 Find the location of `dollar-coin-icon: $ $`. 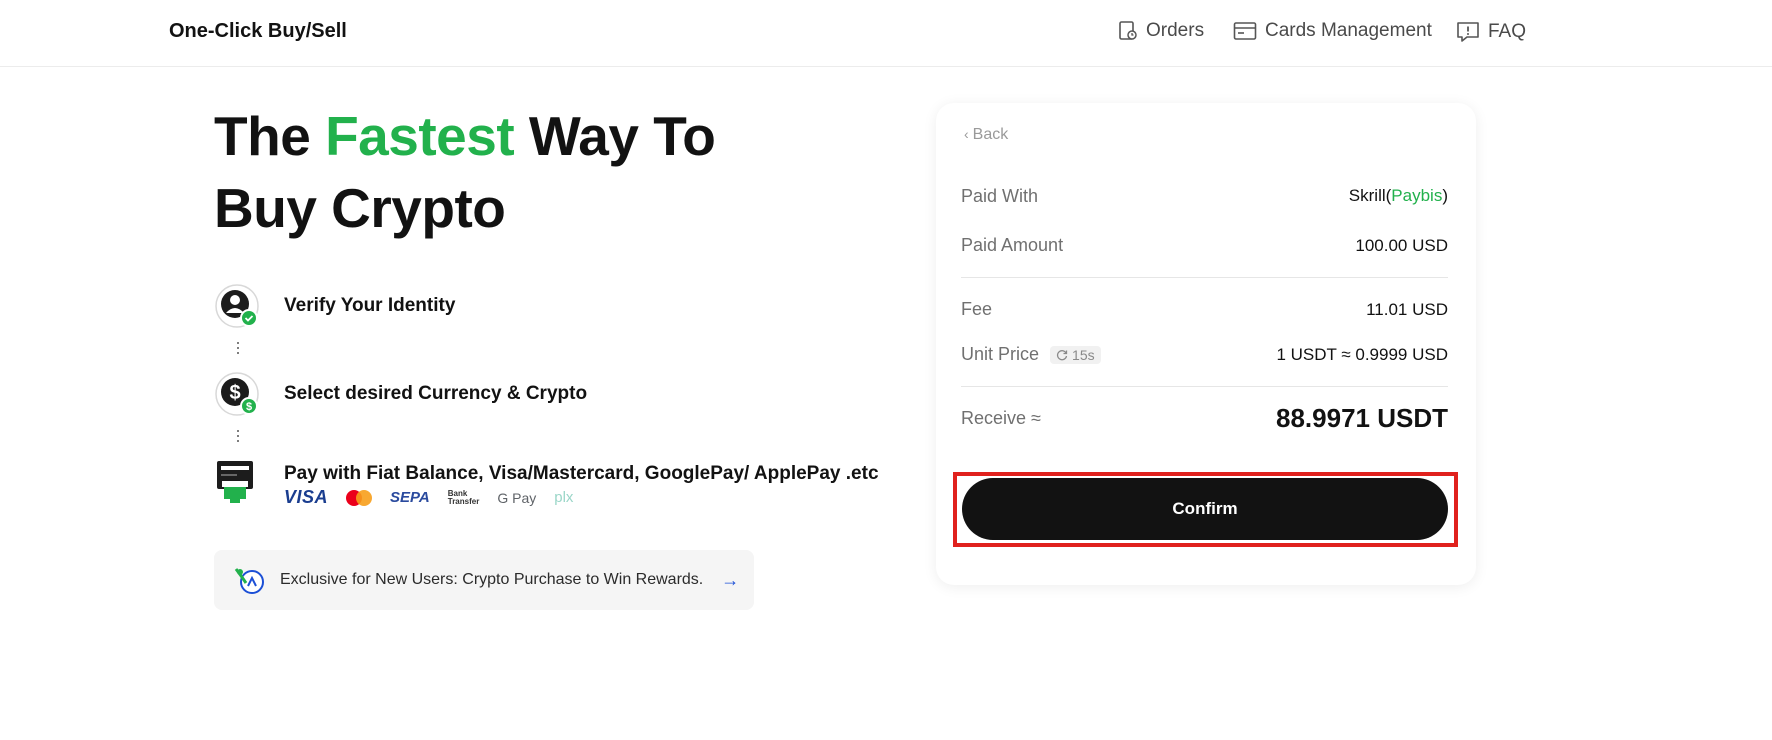

dollar-coin-icon: $ $ is located at coordinates (237, 394).